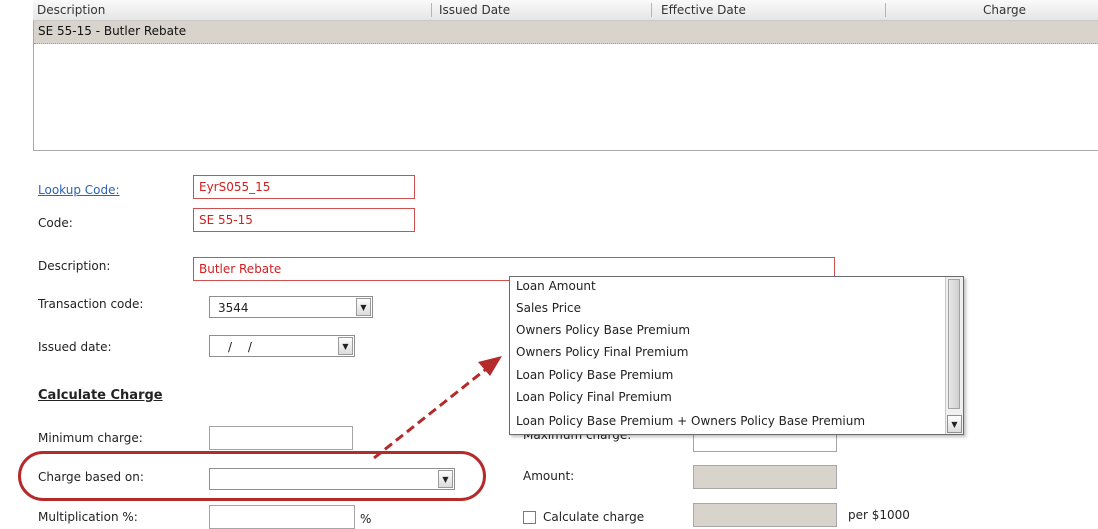  What do you see at coordinates (55, 223) in the screenshot?
I see `code-label: Code:` at bounding box center [55, 223].